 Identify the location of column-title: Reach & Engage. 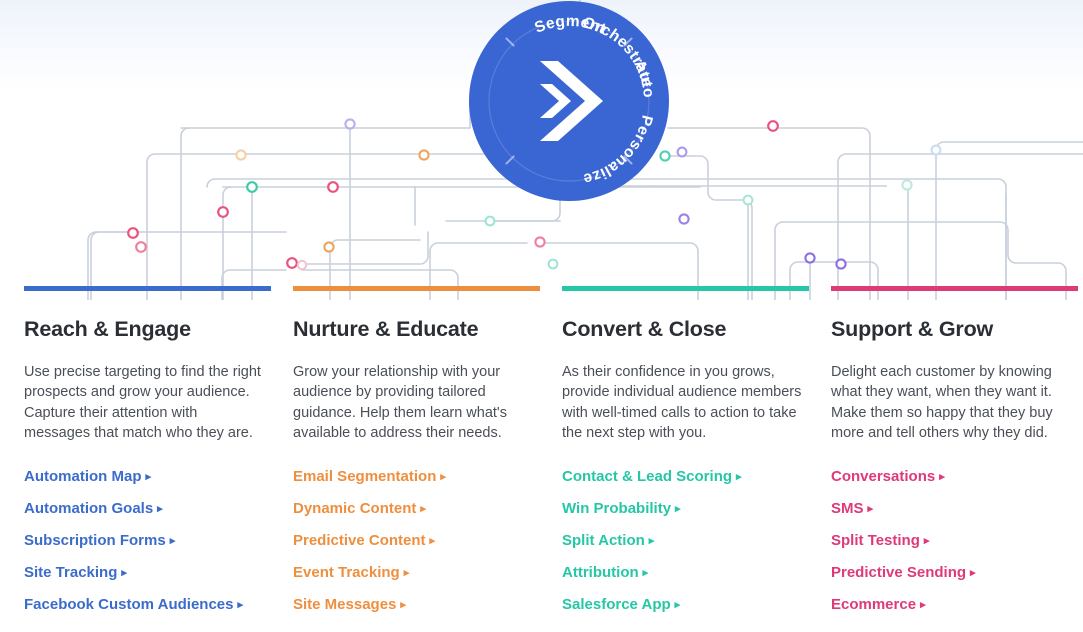
(107, 329).